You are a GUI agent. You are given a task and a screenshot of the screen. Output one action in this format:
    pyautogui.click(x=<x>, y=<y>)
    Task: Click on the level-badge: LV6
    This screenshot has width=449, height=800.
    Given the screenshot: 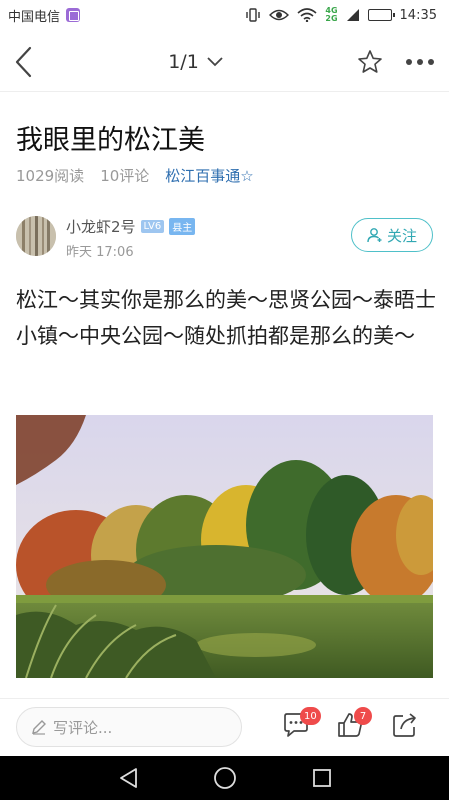 What is the action you would take?
    pyautogui.click(x=152, y=226)
    